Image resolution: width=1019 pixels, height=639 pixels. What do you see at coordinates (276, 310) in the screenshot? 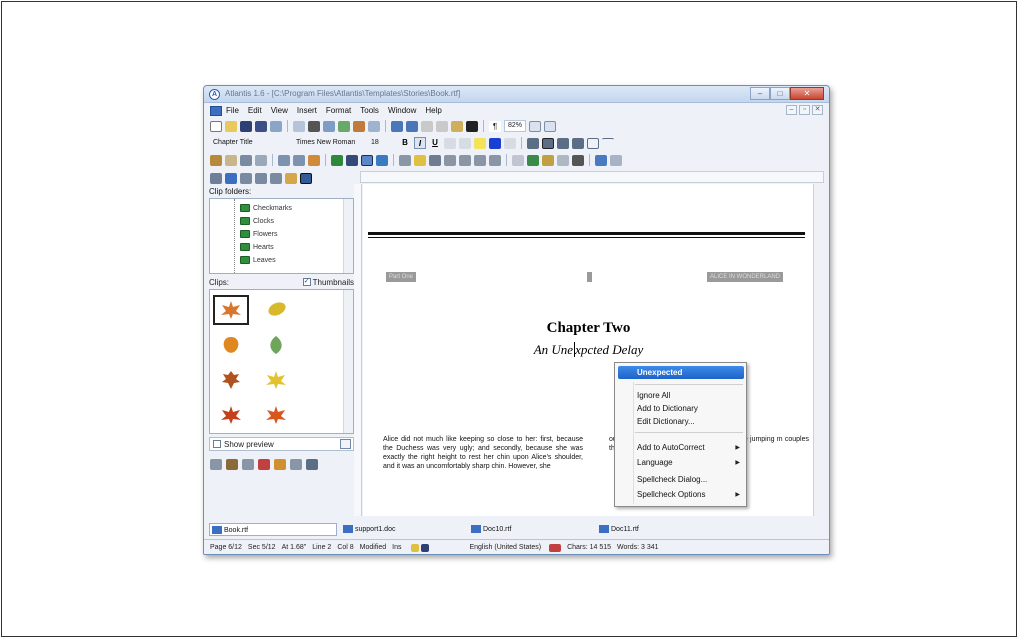
I see `clip-leaf-yellow` at bounding box center [276, 310].